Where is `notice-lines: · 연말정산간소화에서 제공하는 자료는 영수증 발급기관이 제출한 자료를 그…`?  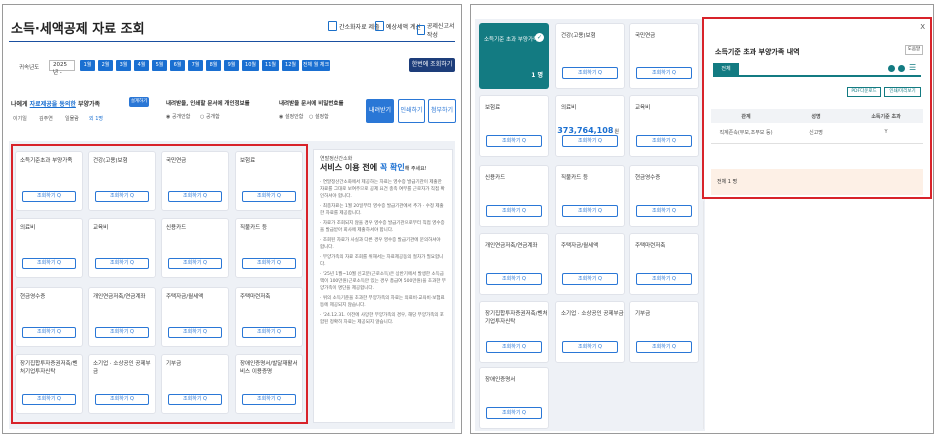 notice-lines: · 연말정산간소화에서 제공하는 자료는 영수증 발급기관이 제출한 자료를 그… is located at coordinates (383, 252).